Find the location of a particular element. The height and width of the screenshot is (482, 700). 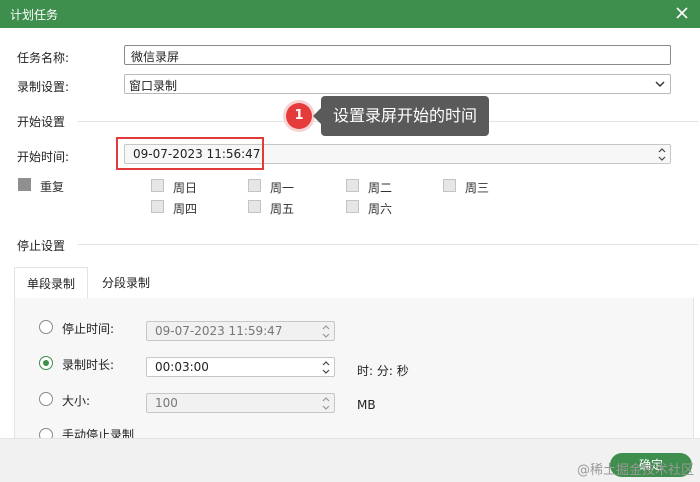

start-section-title: 开始设置 is located at coordinates (41, 122).